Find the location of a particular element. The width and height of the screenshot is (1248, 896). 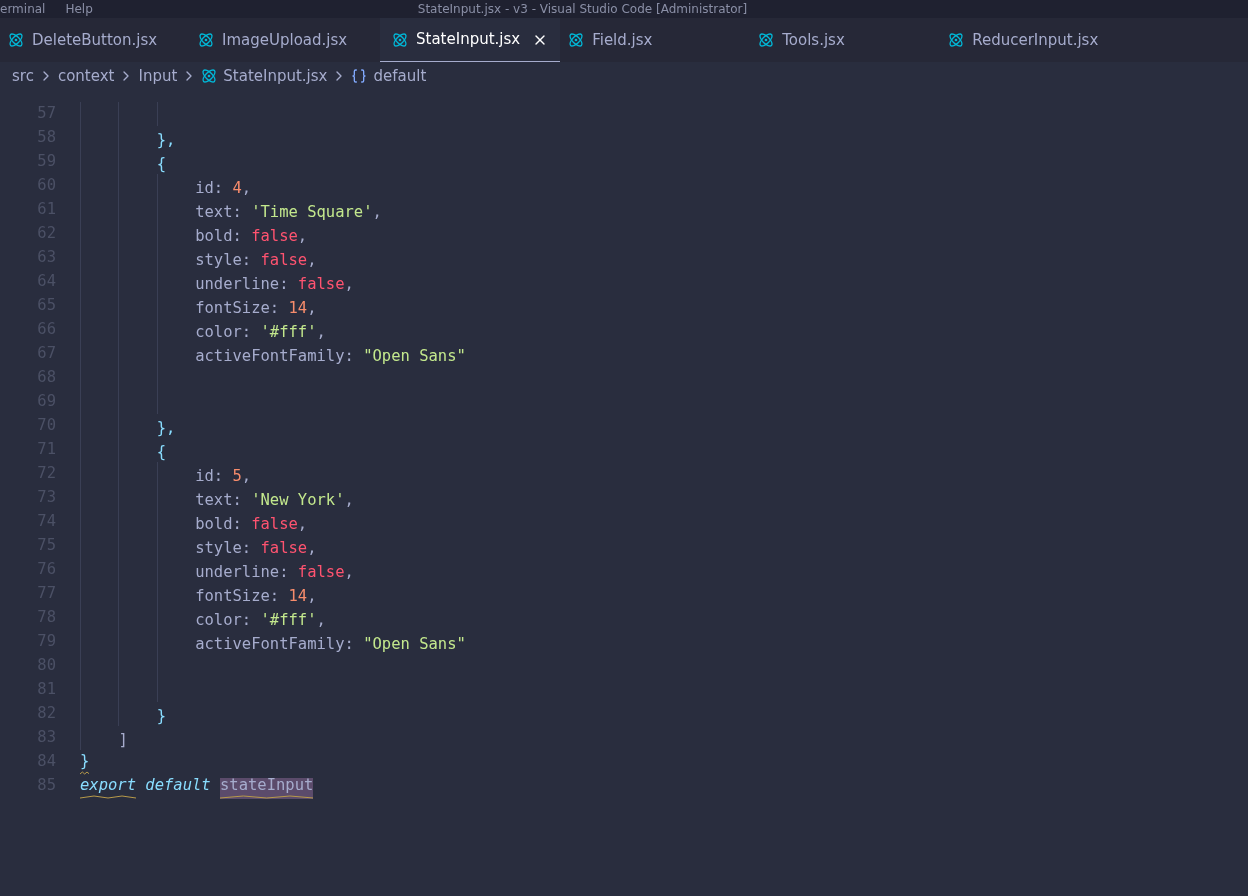

editor-tab: StateInput.jsx is located at coordinates (470, 40).